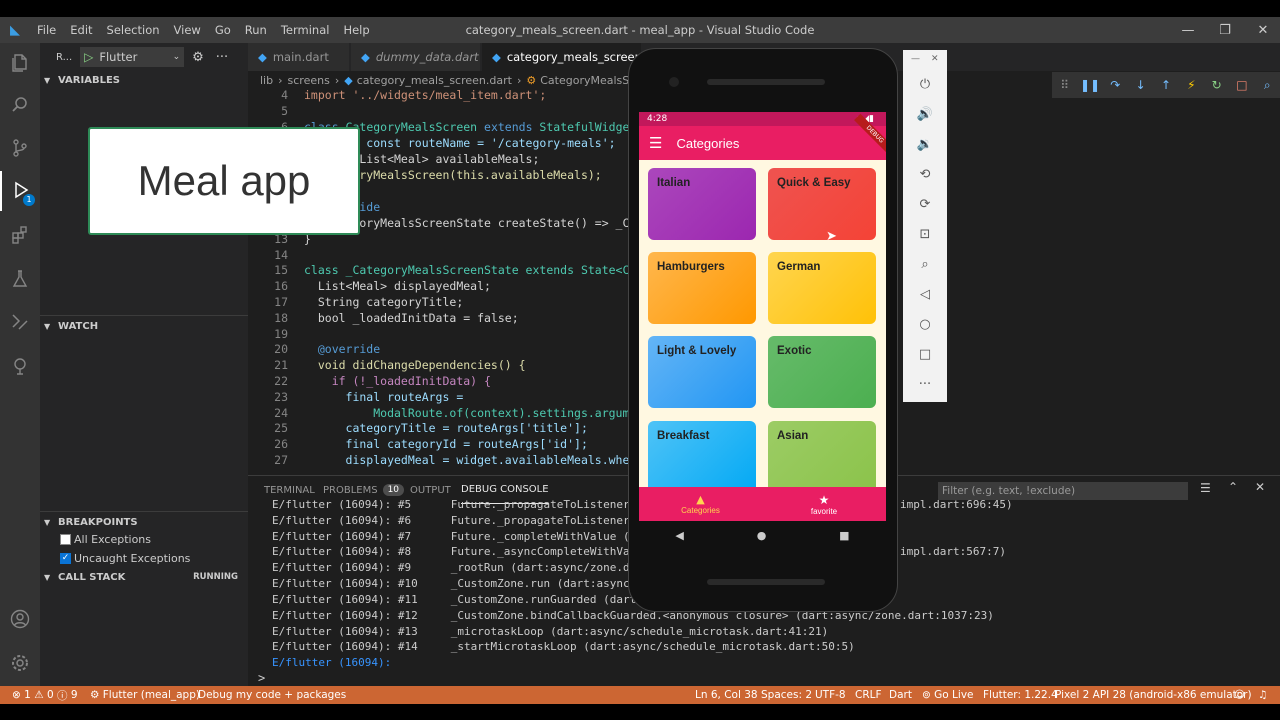  What do you see at coordinates (925, 144) in the screenshot?
I see `volume-down-icon: 🔉` at bounding box center [925, 144].